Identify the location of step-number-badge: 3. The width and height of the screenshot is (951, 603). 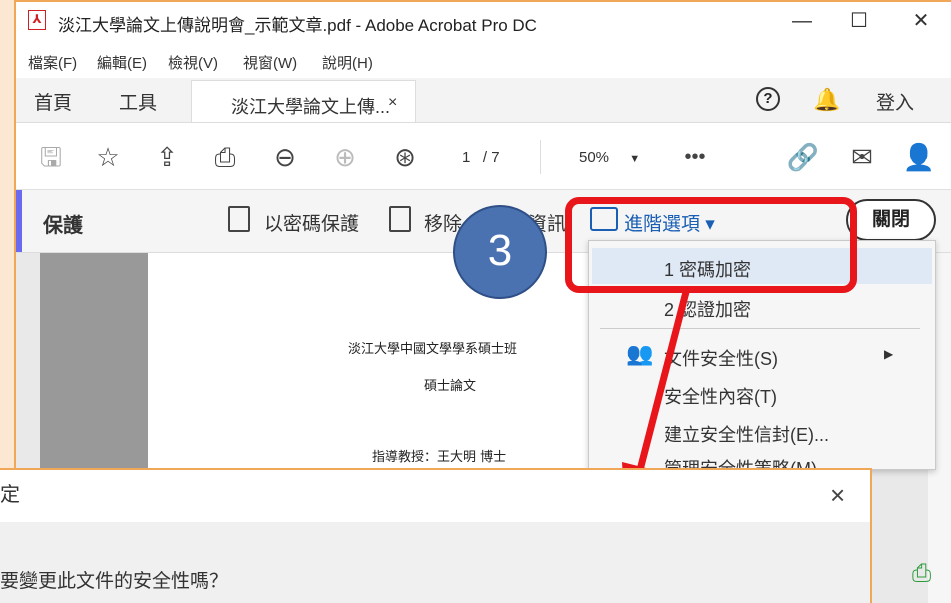
(500, 252).